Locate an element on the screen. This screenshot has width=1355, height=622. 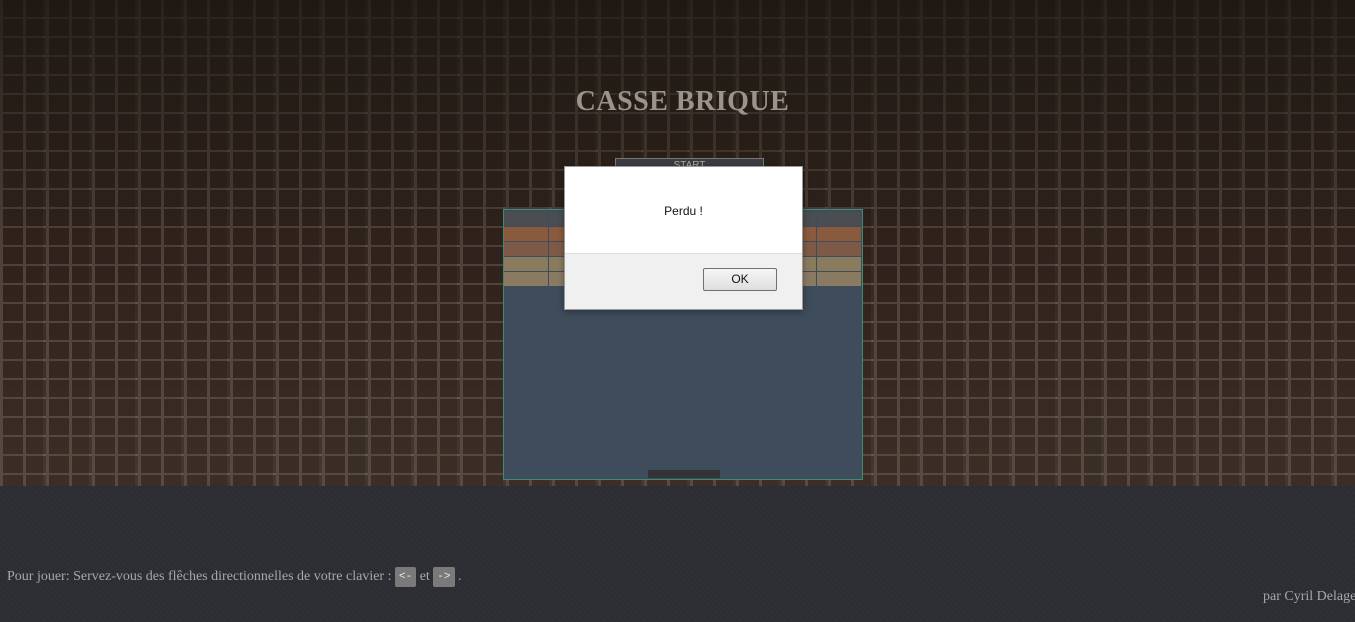
dialog-body: Perdu ! is located at coordinates (683, 210).